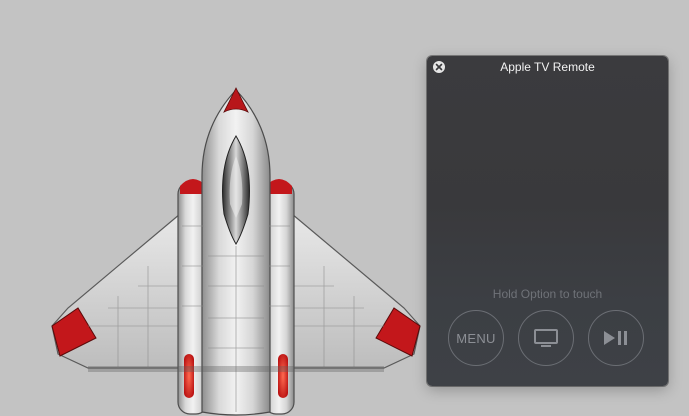  I want to click on window-title: Apple TV Remote, so click(547, 67).